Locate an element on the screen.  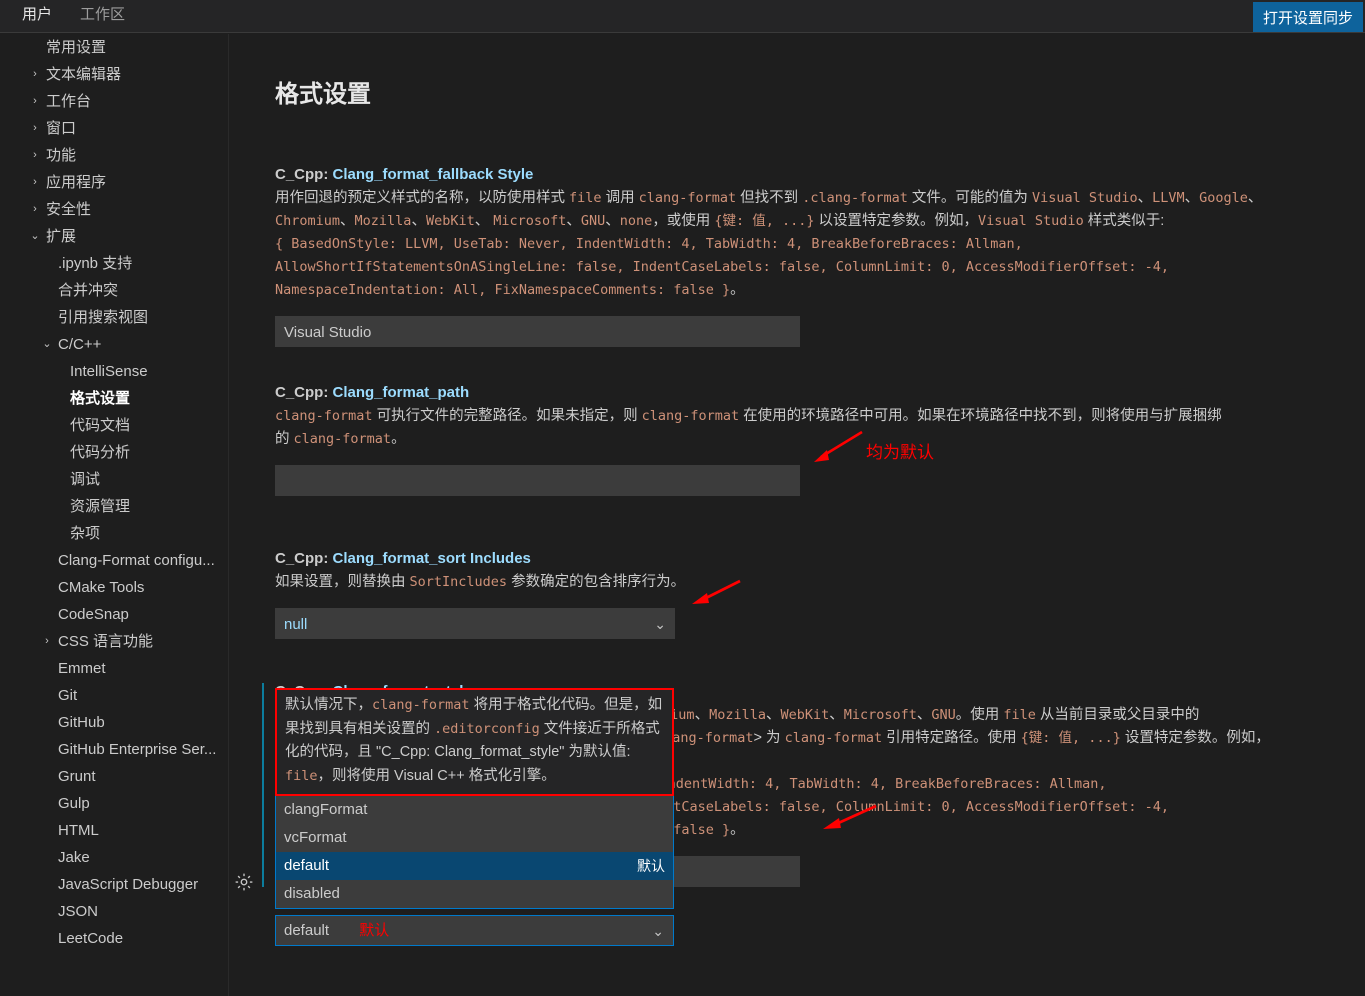
sidebar-item-7: ⌄ 扩展 is located at coordinates (114, 236).